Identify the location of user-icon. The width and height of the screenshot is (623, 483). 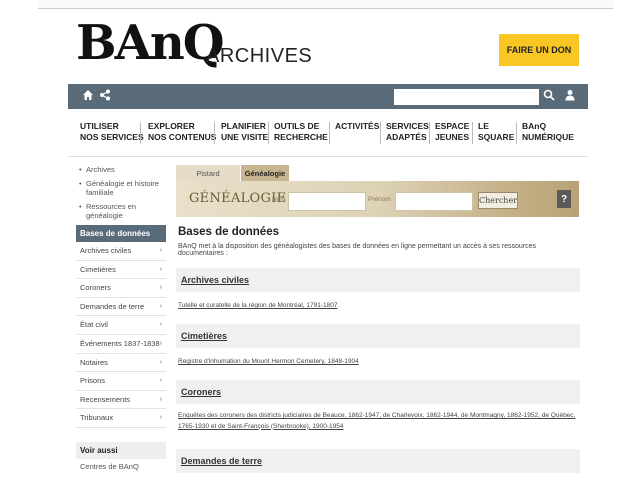
(570, 96).